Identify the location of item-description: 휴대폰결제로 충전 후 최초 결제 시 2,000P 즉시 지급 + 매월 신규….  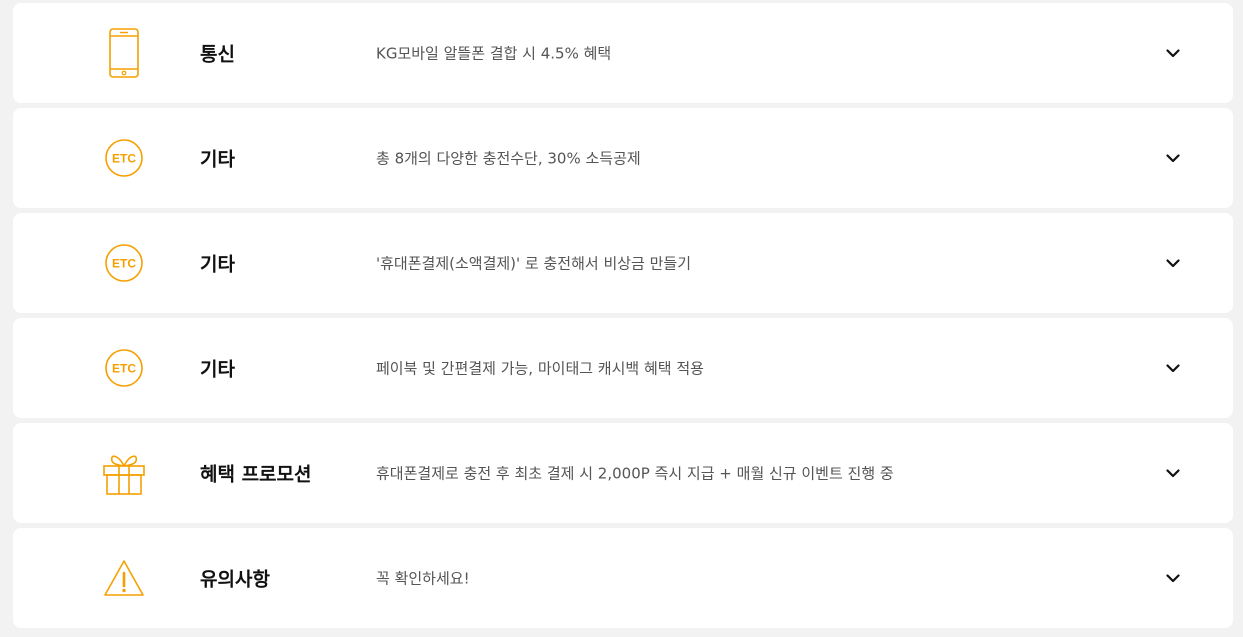
(635, 473).